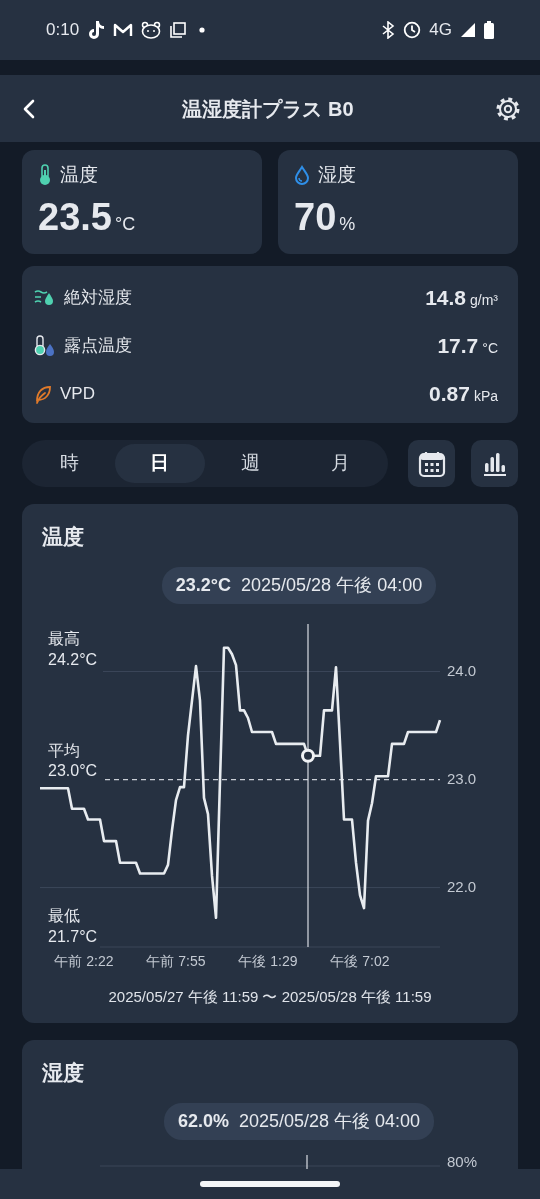 This screenshot has width=540, height=1199. What do you see at coordinates (123, 30) in the screenshot?
I see `m-shape-icon` at bounding box center [123, 30].